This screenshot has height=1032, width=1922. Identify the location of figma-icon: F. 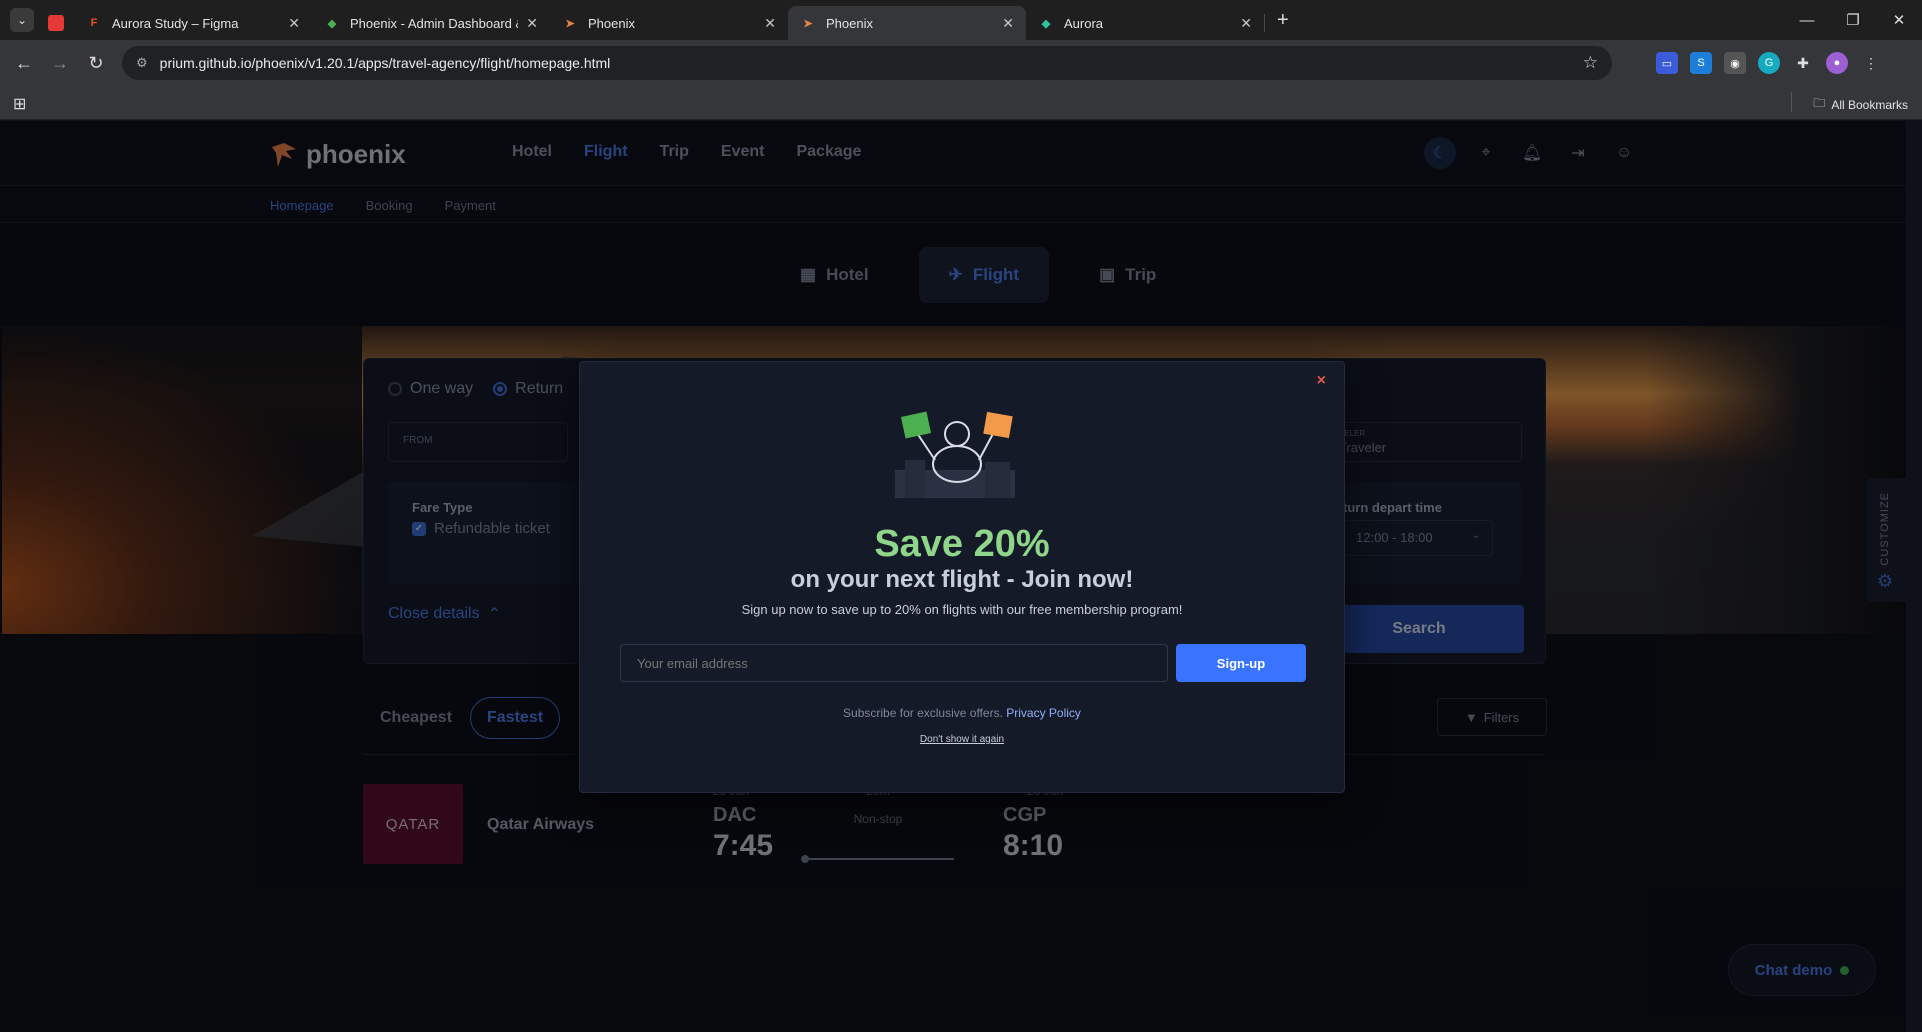
(94, 23).